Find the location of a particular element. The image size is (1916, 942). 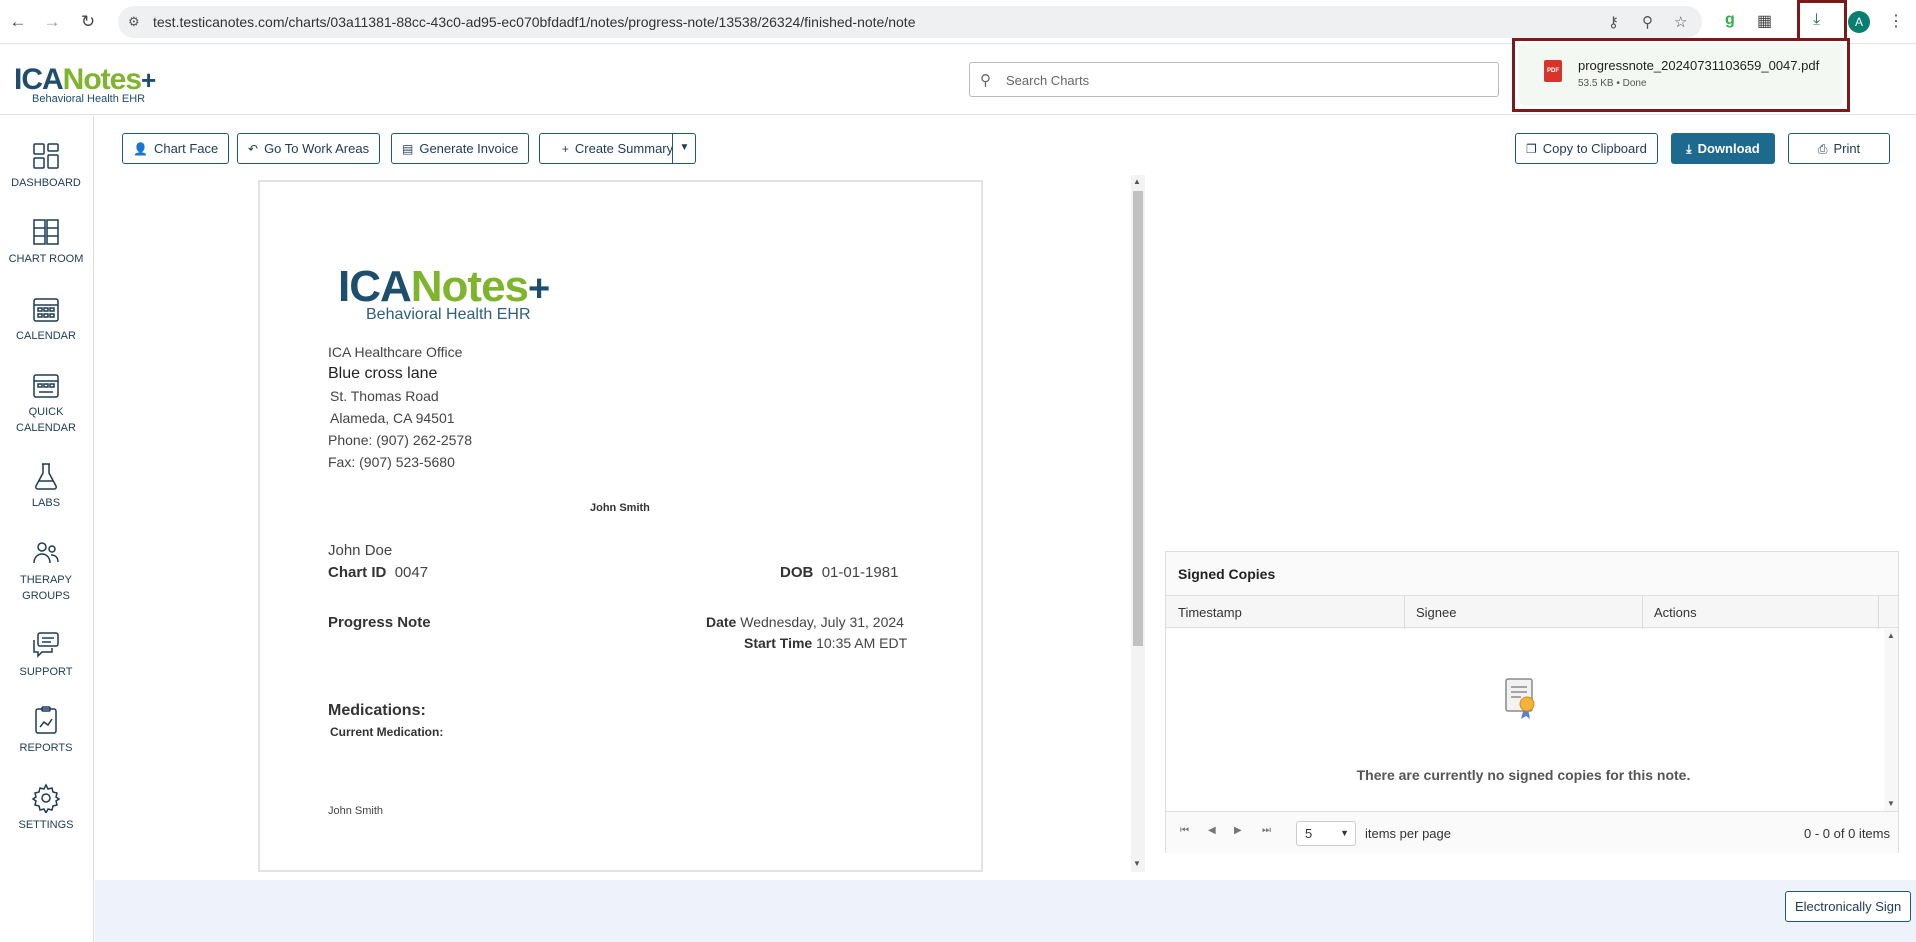

office-phone: Phone: (907) 262-2578 is located at coordinates (400, 440).